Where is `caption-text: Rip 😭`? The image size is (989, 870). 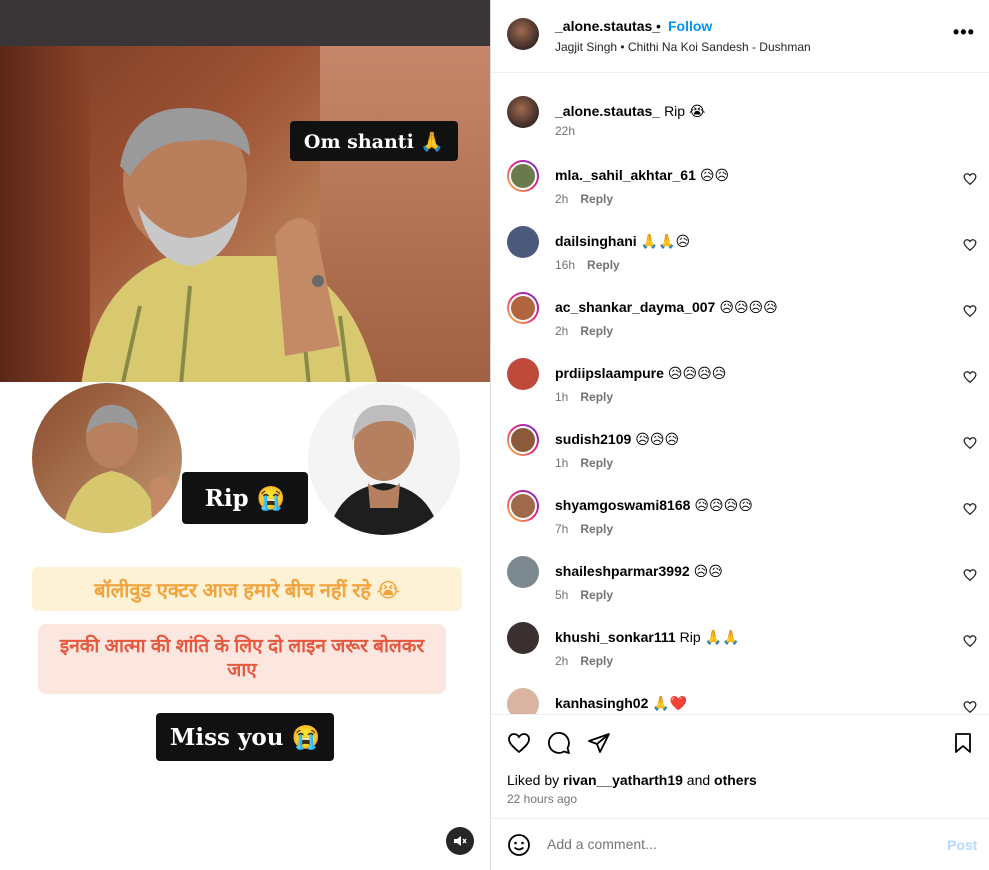 caption-text: Rip 😭 is located at coordinates (685, 111).